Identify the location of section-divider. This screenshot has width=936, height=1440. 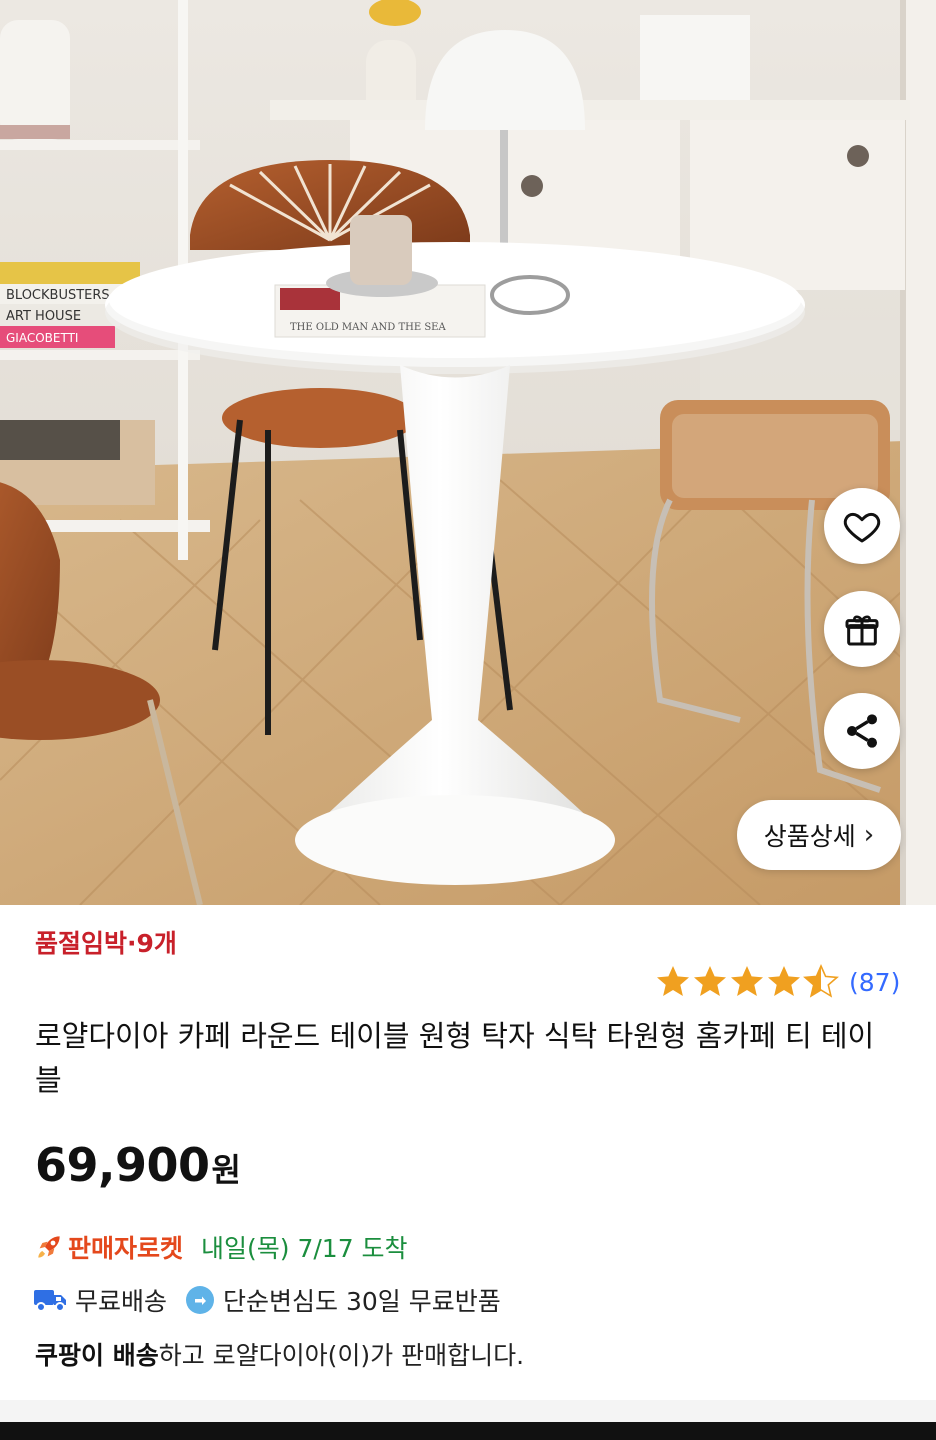
(468, 1411).